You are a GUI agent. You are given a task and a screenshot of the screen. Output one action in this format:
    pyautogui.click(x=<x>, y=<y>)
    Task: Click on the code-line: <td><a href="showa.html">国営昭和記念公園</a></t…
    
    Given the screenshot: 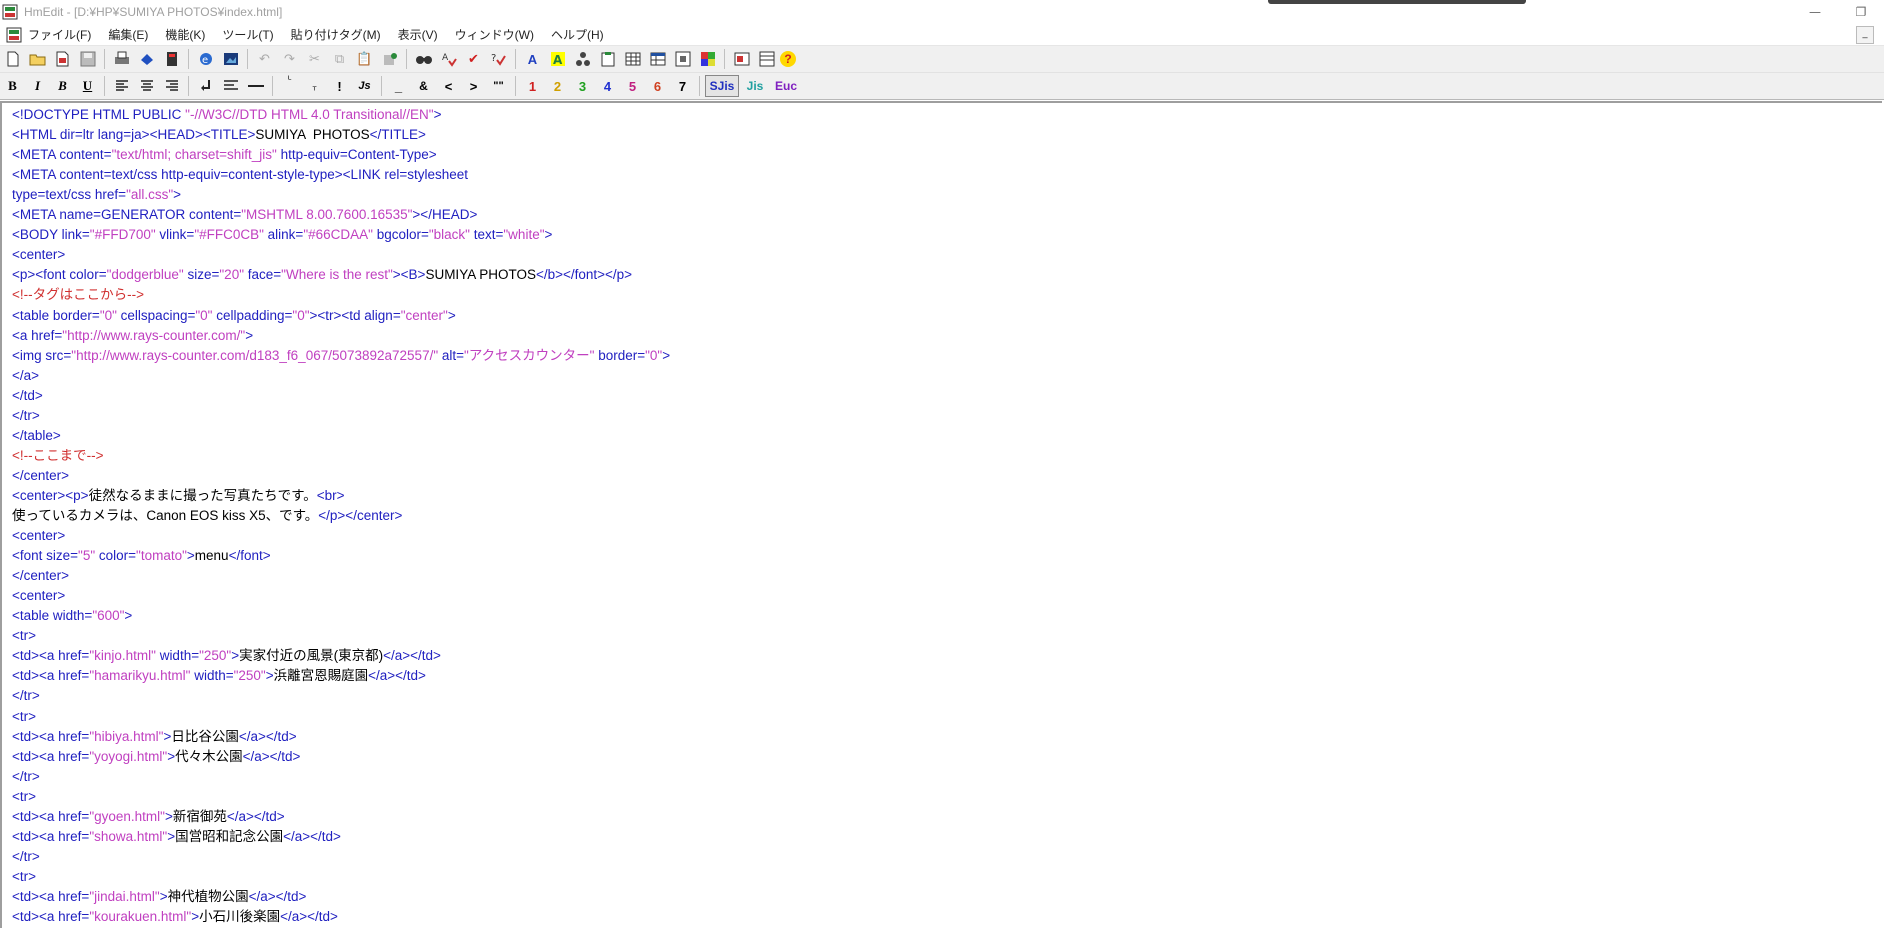 What is the action you would take?
    pyautogui.click(x=176, y=837)
    